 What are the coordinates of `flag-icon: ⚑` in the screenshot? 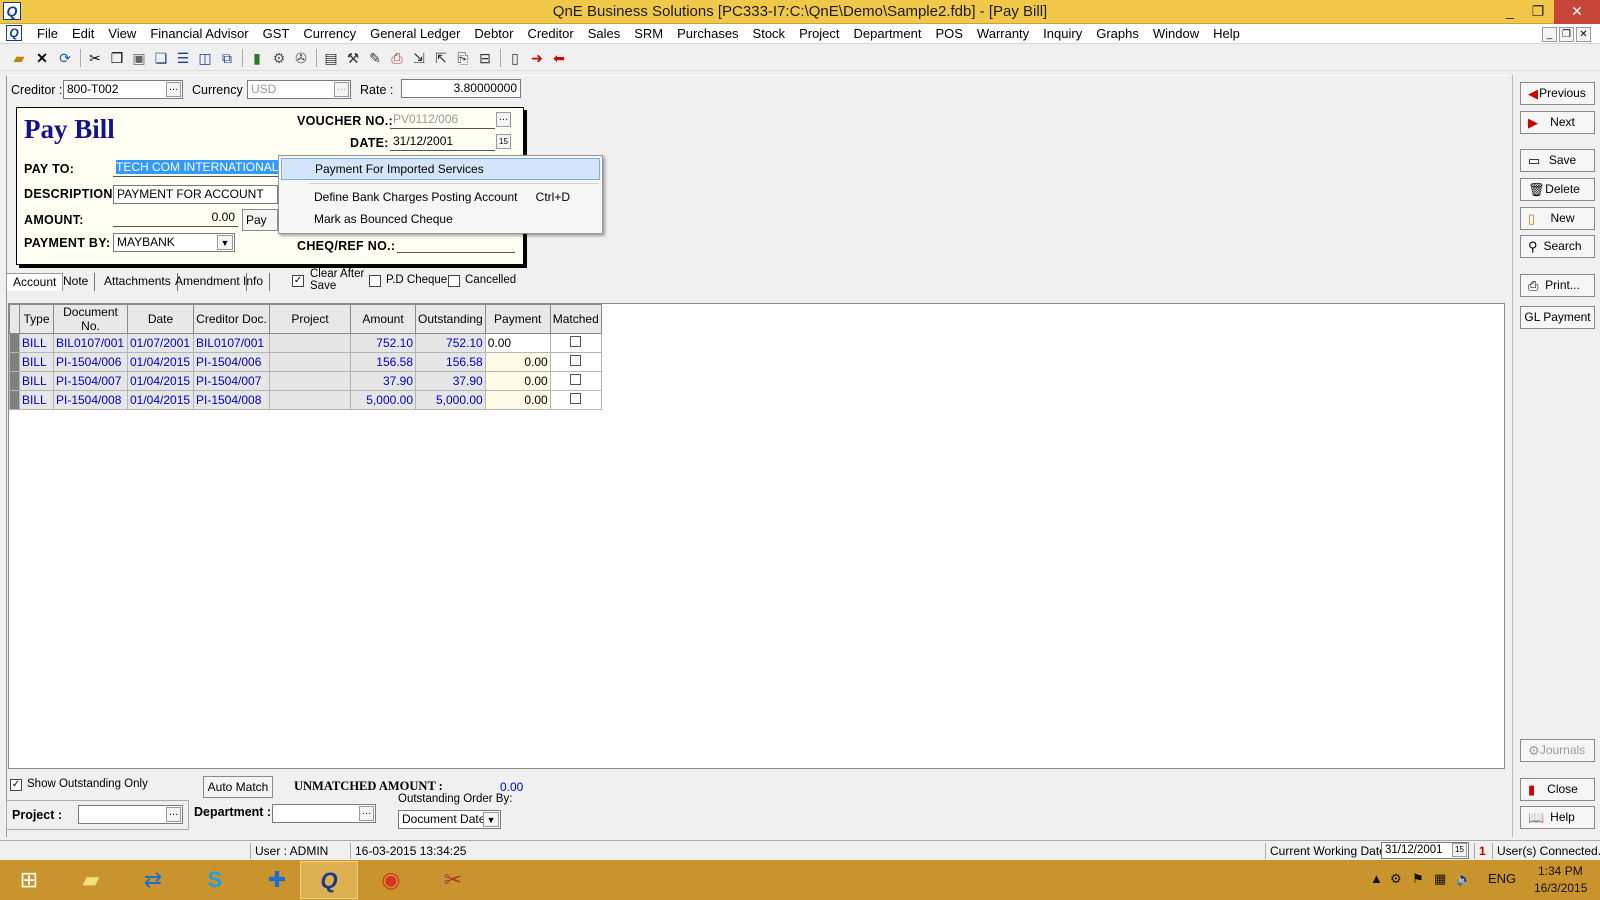 It's located at (1418, 879).